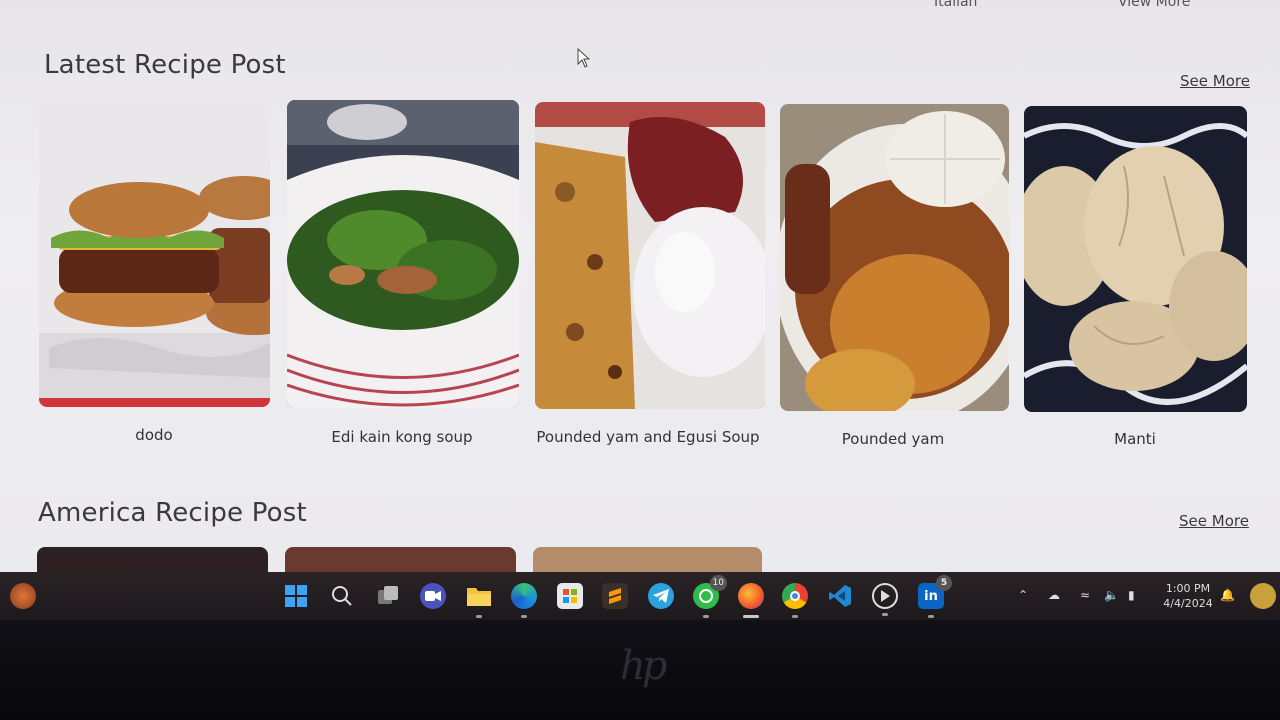  What do you see at coordinates (1135, 439) in the screenshot?
I see `recipe-label-manti: Manti` at bounding box center [1135, 439].